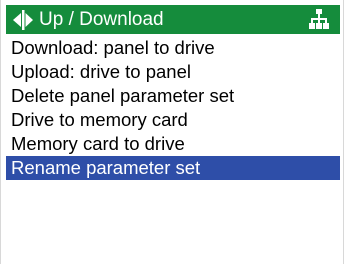 The height and width of the screenshot is (264, 344). What do you see at coordinates (173, 72) in the screenshot?
I see `menu-item-upload-drive-to-panel: Upload: drive to panel` at bounding box center [173, 72].